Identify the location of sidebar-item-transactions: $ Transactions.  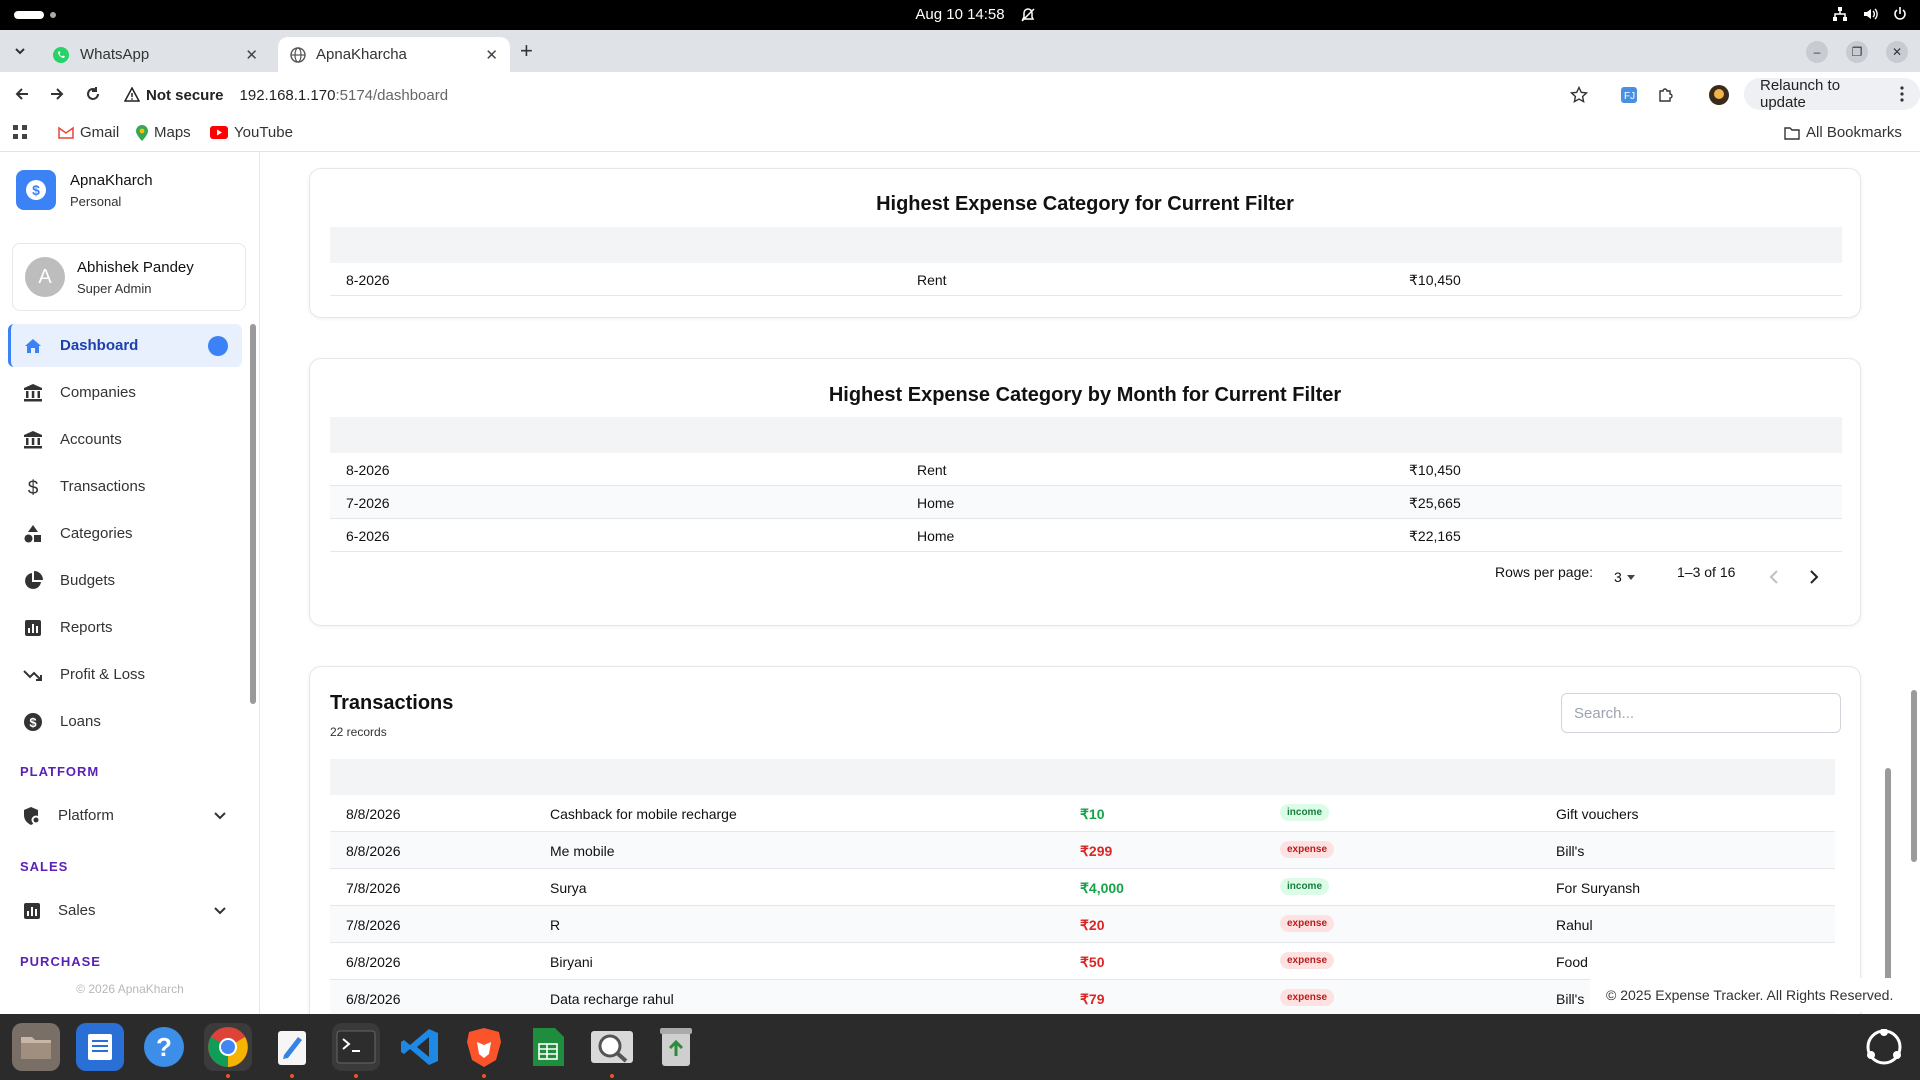
(125, 486).